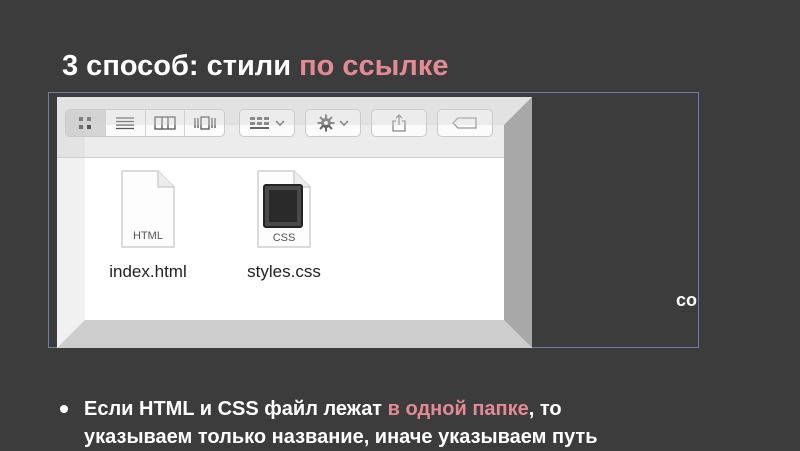 The width and height of the screenshot is (800, 451). I want to click on cover-flow-icon, so click(204, 123).